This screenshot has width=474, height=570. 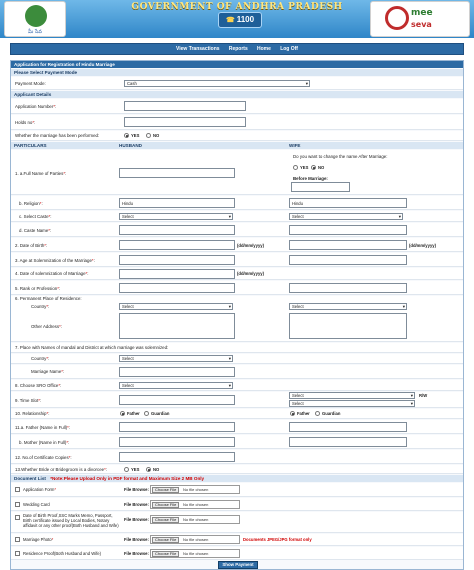 What do you see at coordinates (39, 173) in the screenshot?
I see `full-name-label-text: 1. a.Full Name of Parties` at bounding box center [39, 173].